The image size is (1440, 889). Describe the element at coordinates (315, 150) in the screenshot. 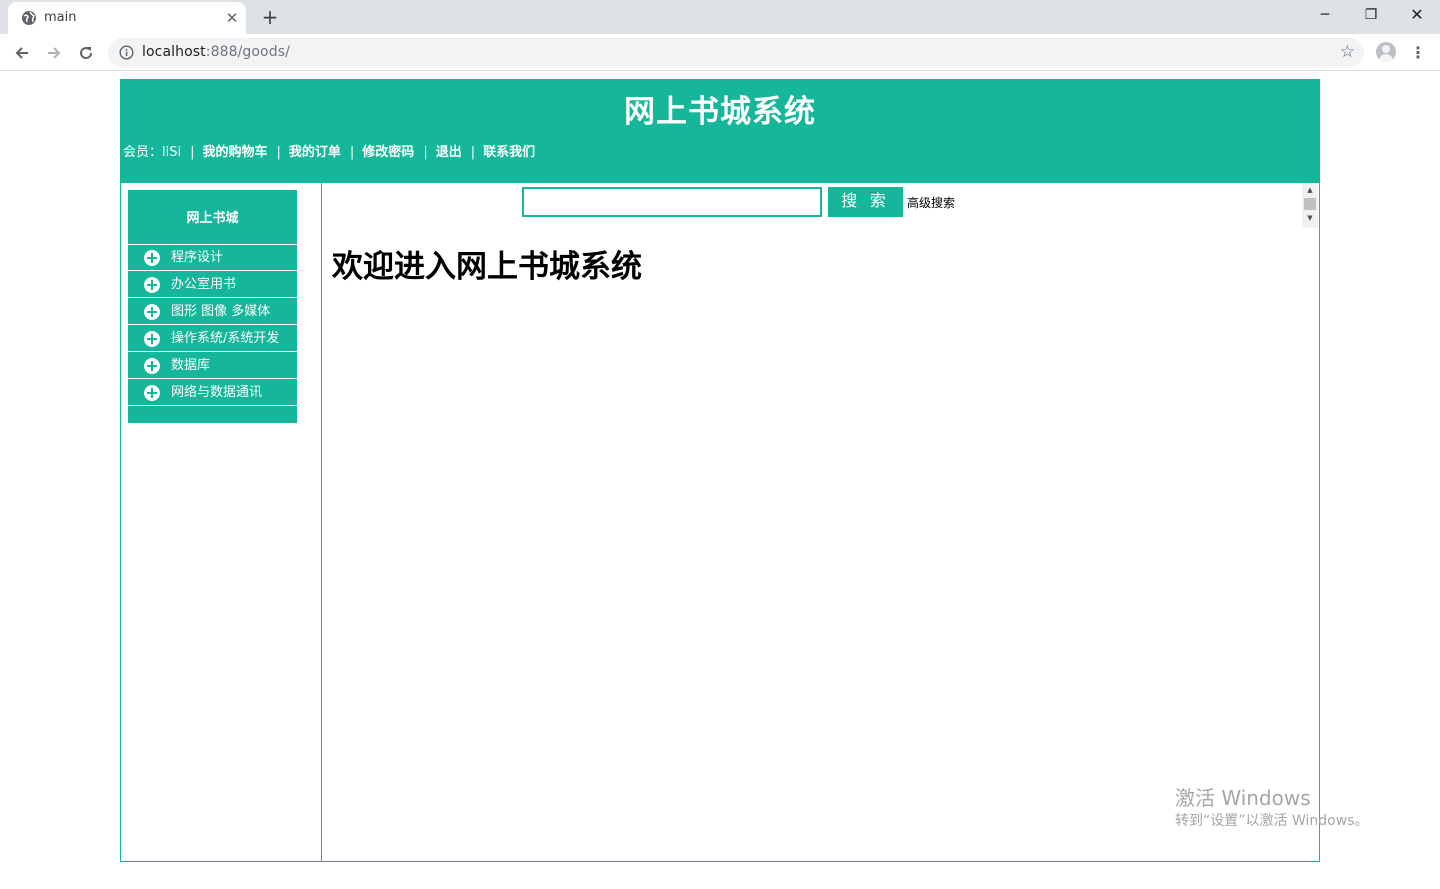

I see `nav-link-orders: 我的订单` at that location.